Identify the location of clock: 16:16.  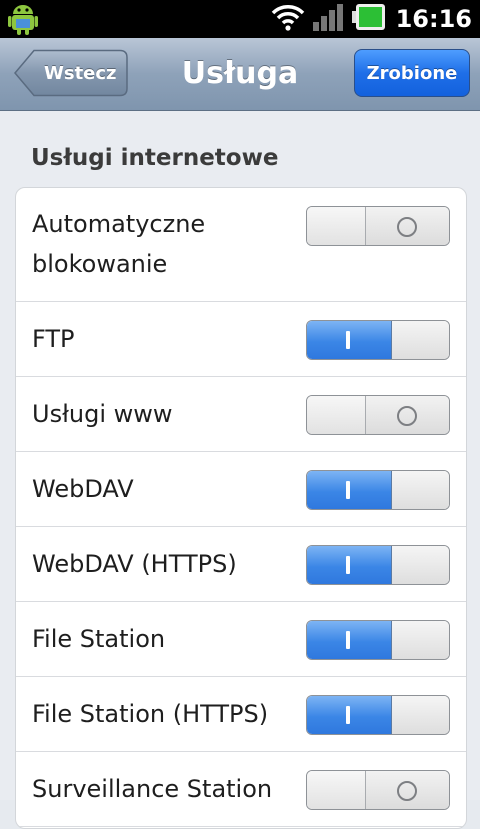
(433, 19).